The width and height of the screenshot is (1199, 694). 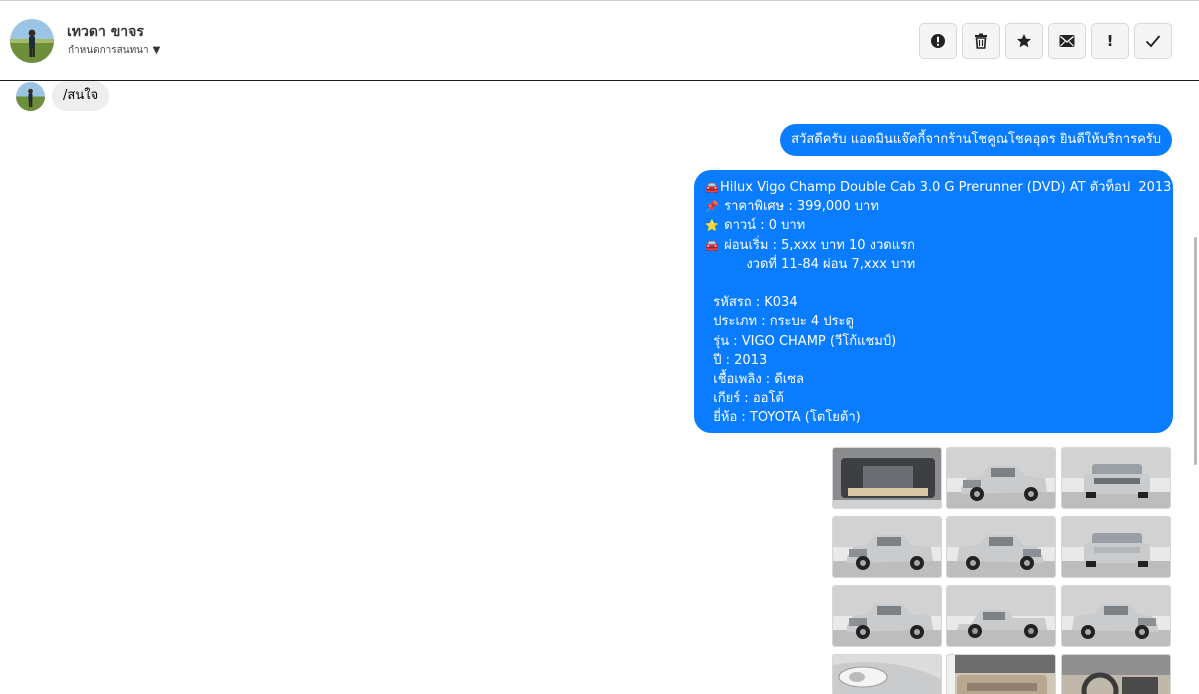 I want to click on contact-name: เทวดา ขาจร, so click(x=105, y=32).